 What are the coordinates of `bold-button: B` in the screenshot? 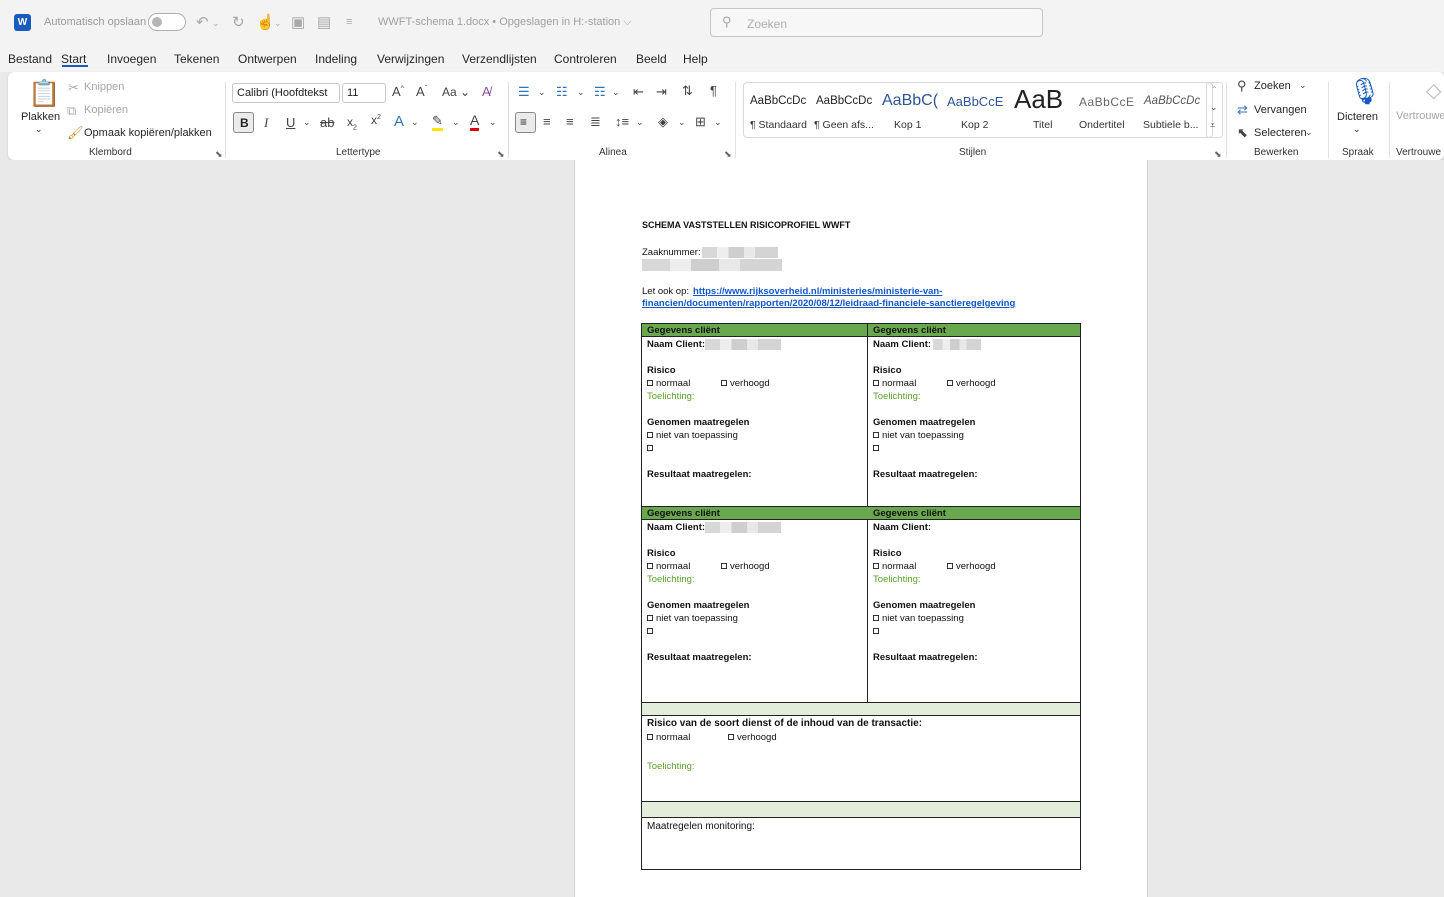 It's located at (243, 122).